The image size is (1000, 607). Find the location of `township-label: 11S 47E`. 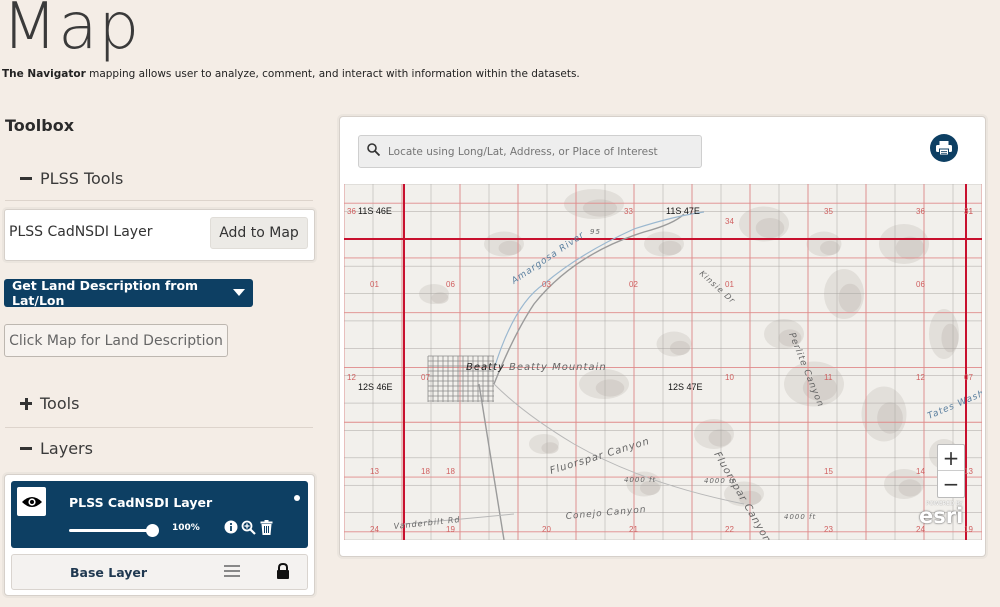

township-label: 11S 47E is located at coordinates (683, 211).